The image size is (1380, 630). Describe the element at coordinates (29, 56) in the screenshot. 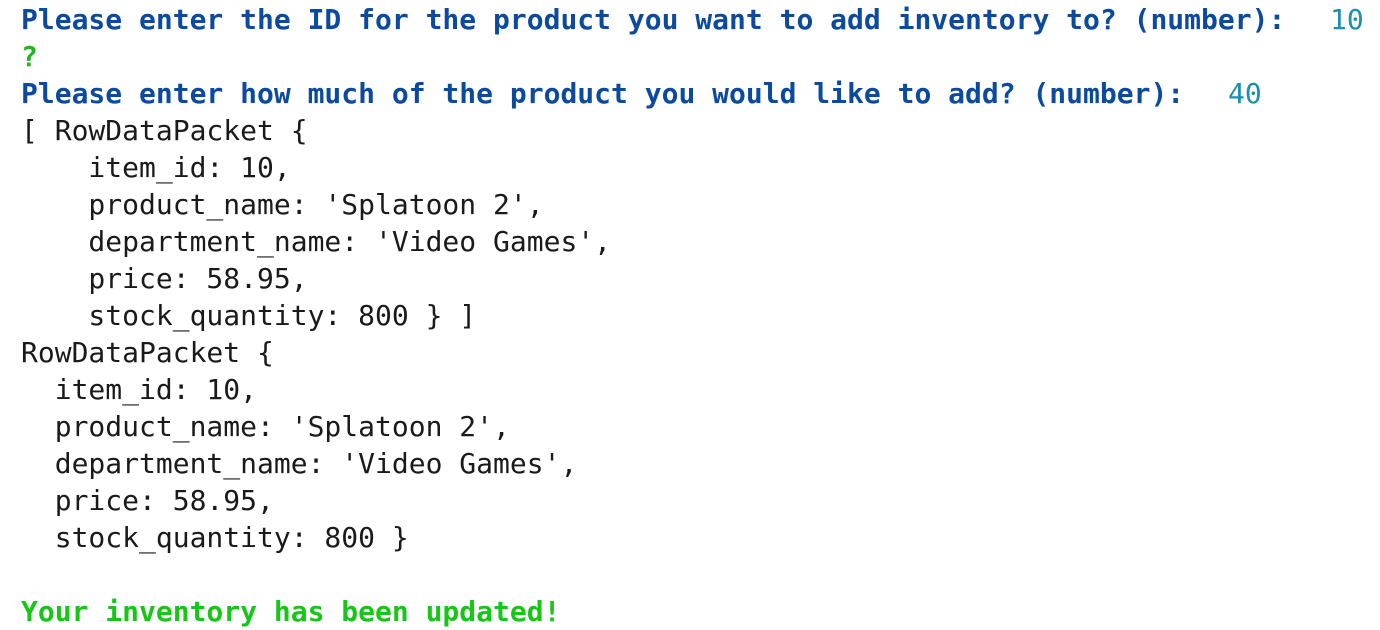

I see `question-mark: ?` at that location.